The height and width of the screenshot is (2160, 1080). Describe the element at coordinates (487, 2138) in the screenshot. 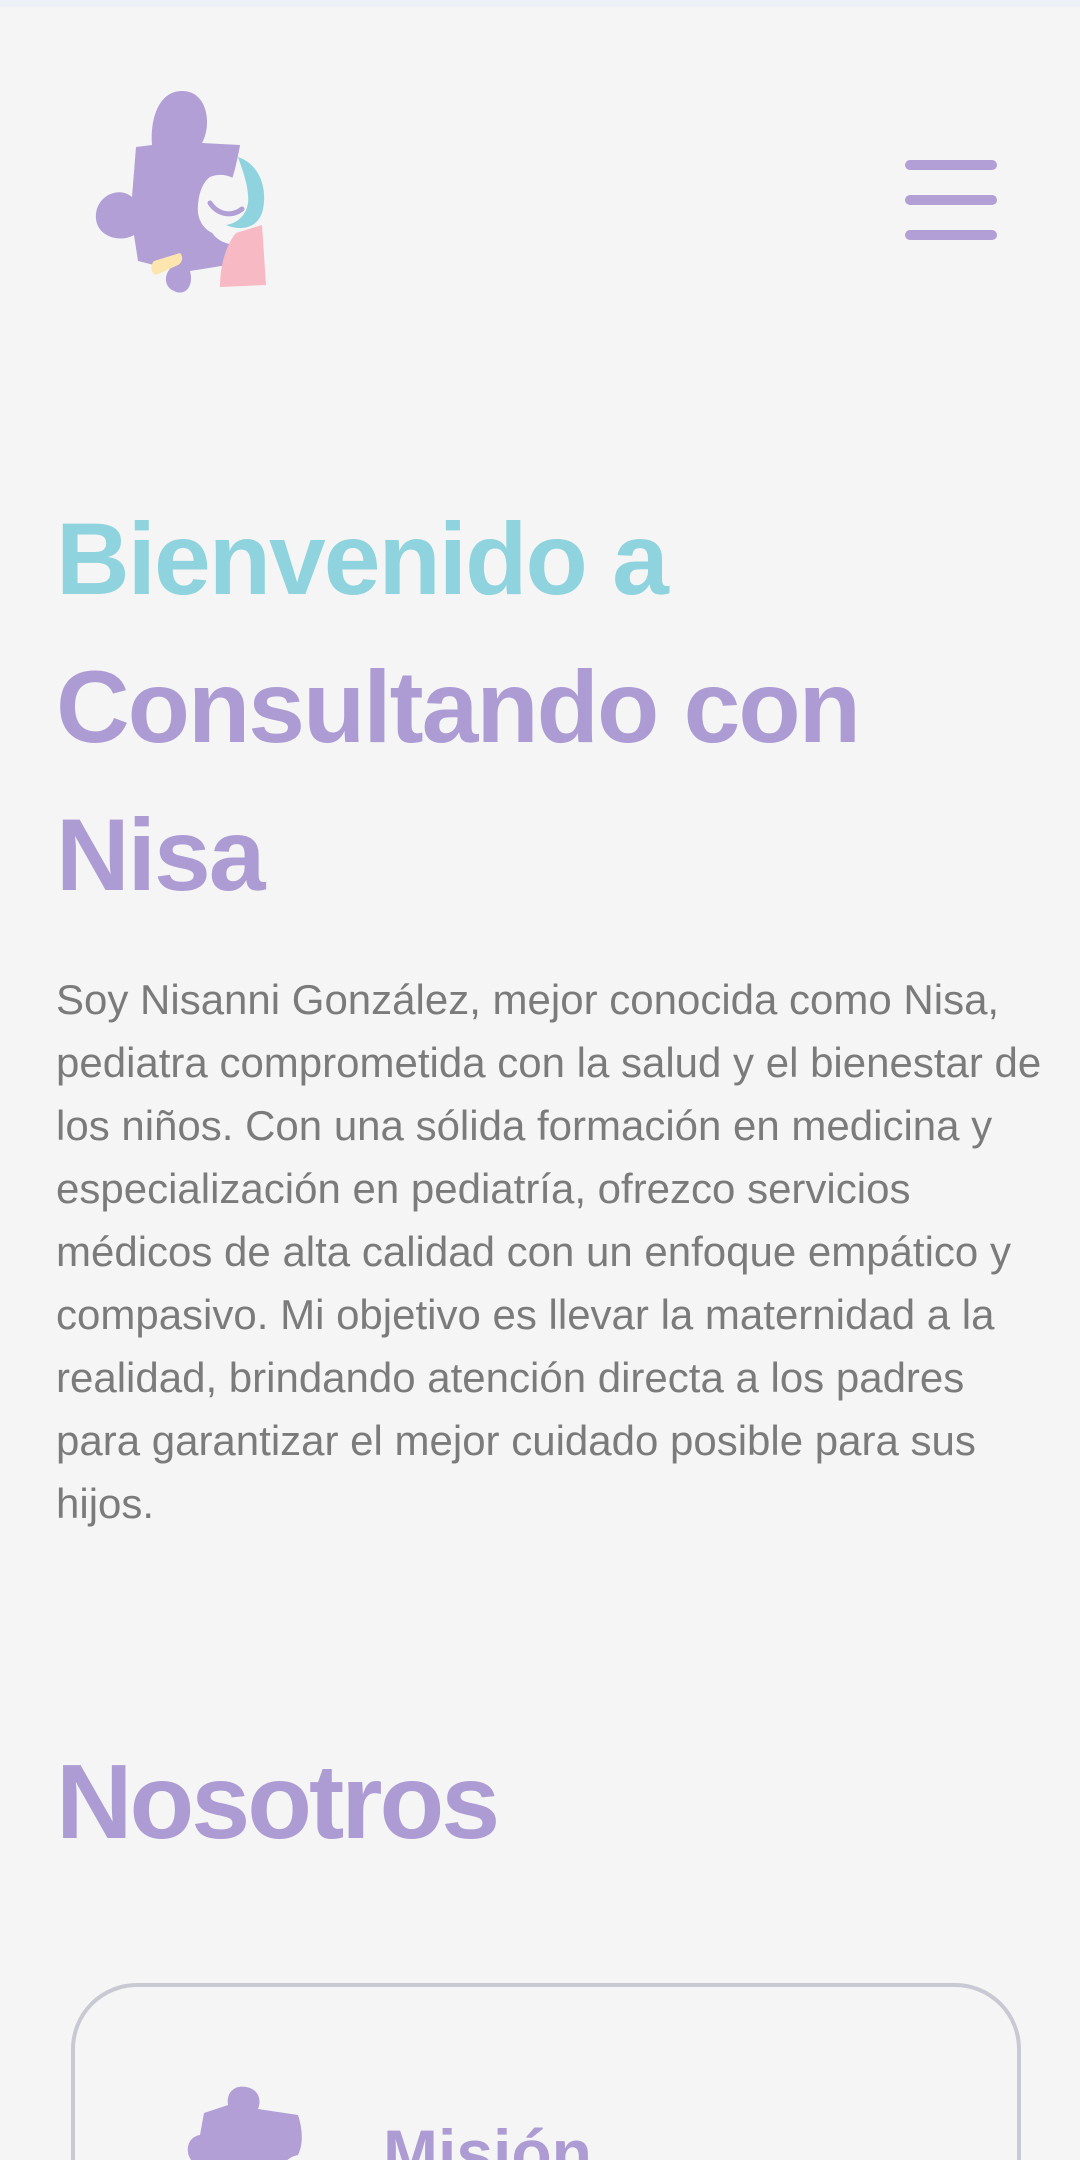

I see `mission-card-title: Misión` at that location.